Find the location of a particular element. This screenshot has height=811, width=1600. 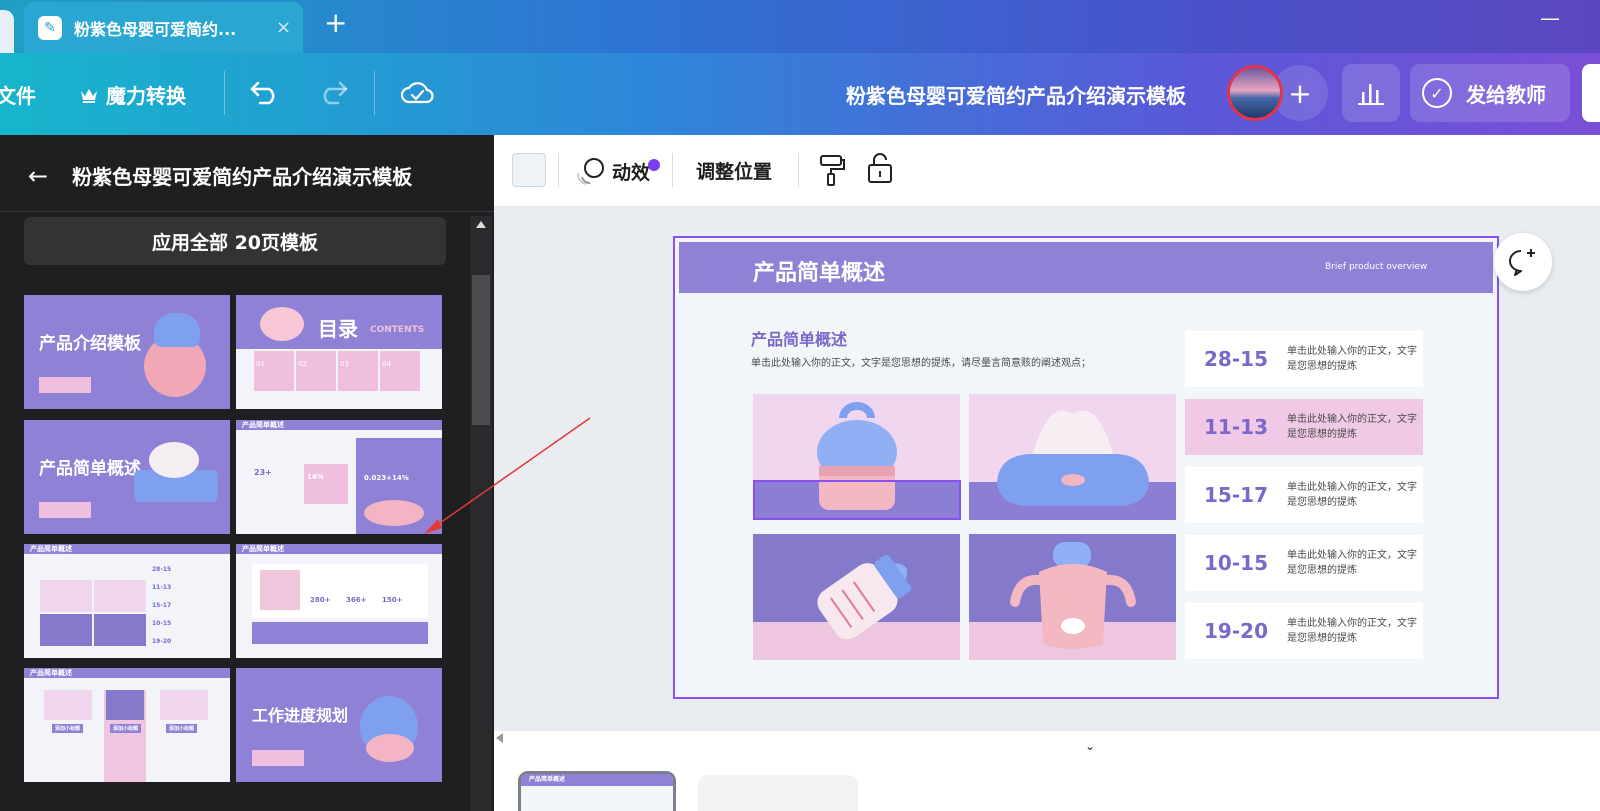

stat-value: 10-15 is located at coordinates (1236, 563).